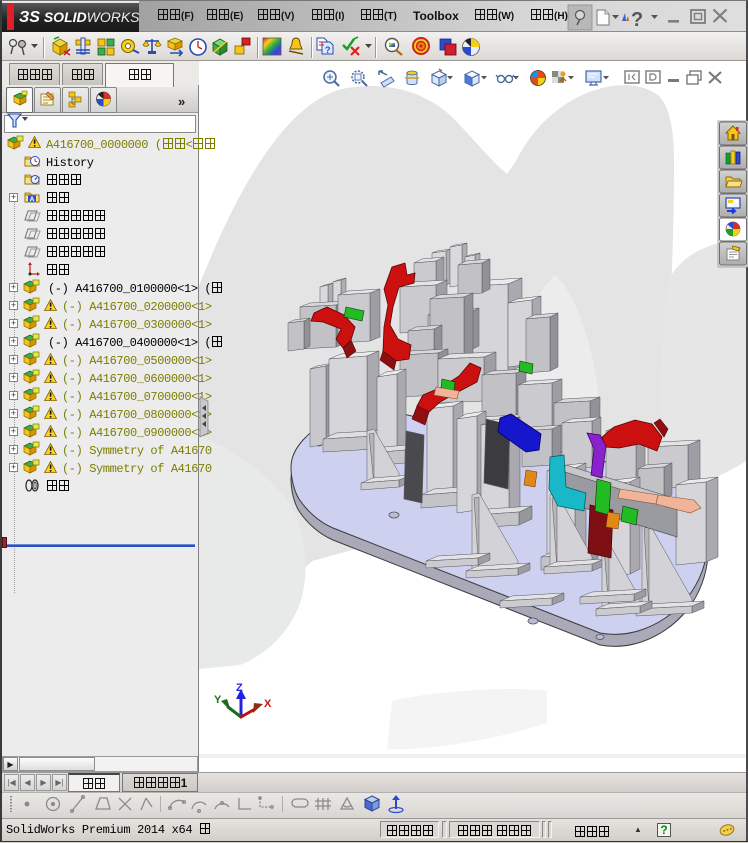  I want to click on svg-text: X, so click(268, 704).